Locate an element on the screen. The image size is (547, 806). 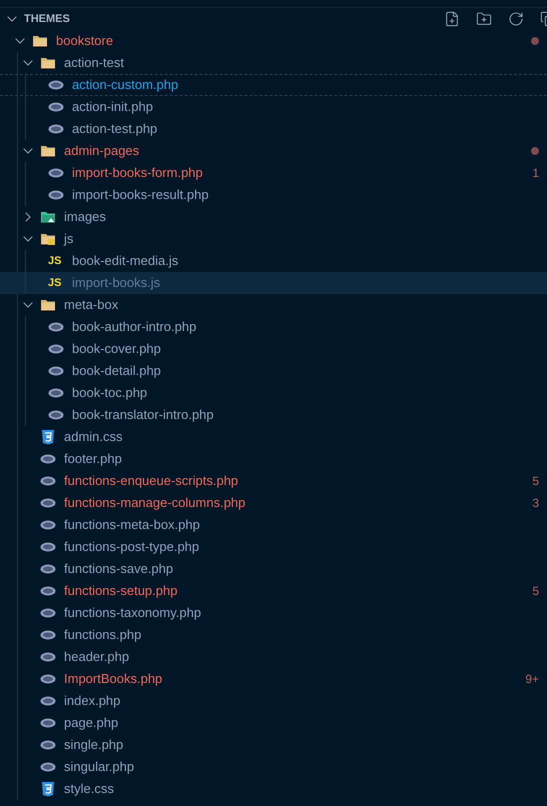
file-name: functions-taxonomy.php is located at coordinates (133, 613).